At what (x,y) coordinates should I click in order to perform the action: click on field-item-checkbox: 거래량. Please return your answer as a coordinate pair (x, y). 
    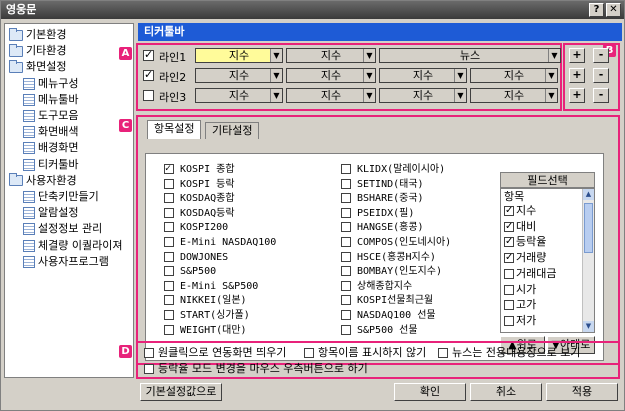
    Looking at the image, I should click on (525, 257).